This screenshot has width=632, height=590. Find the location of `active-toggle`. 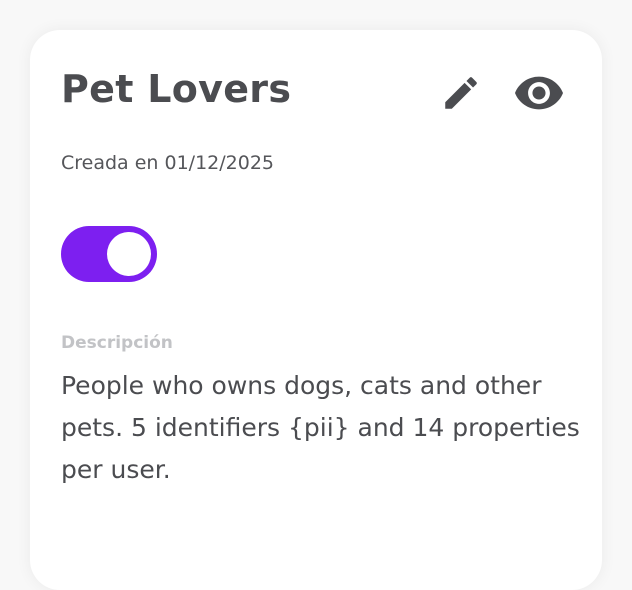

active-toggle is located at coordinates (109, 254).